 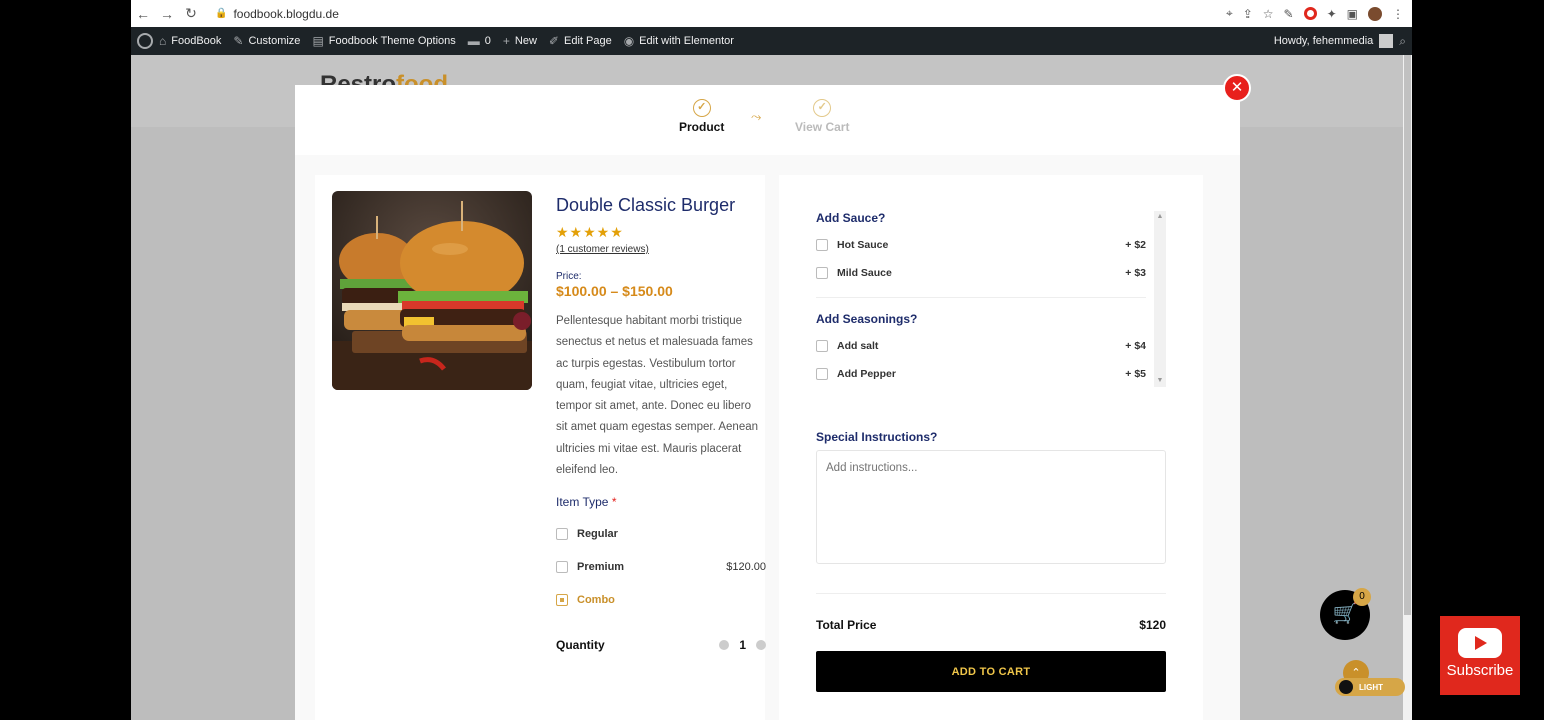 I want to click on step-arrow-icon: ⤳, so click(x=756, y=116).